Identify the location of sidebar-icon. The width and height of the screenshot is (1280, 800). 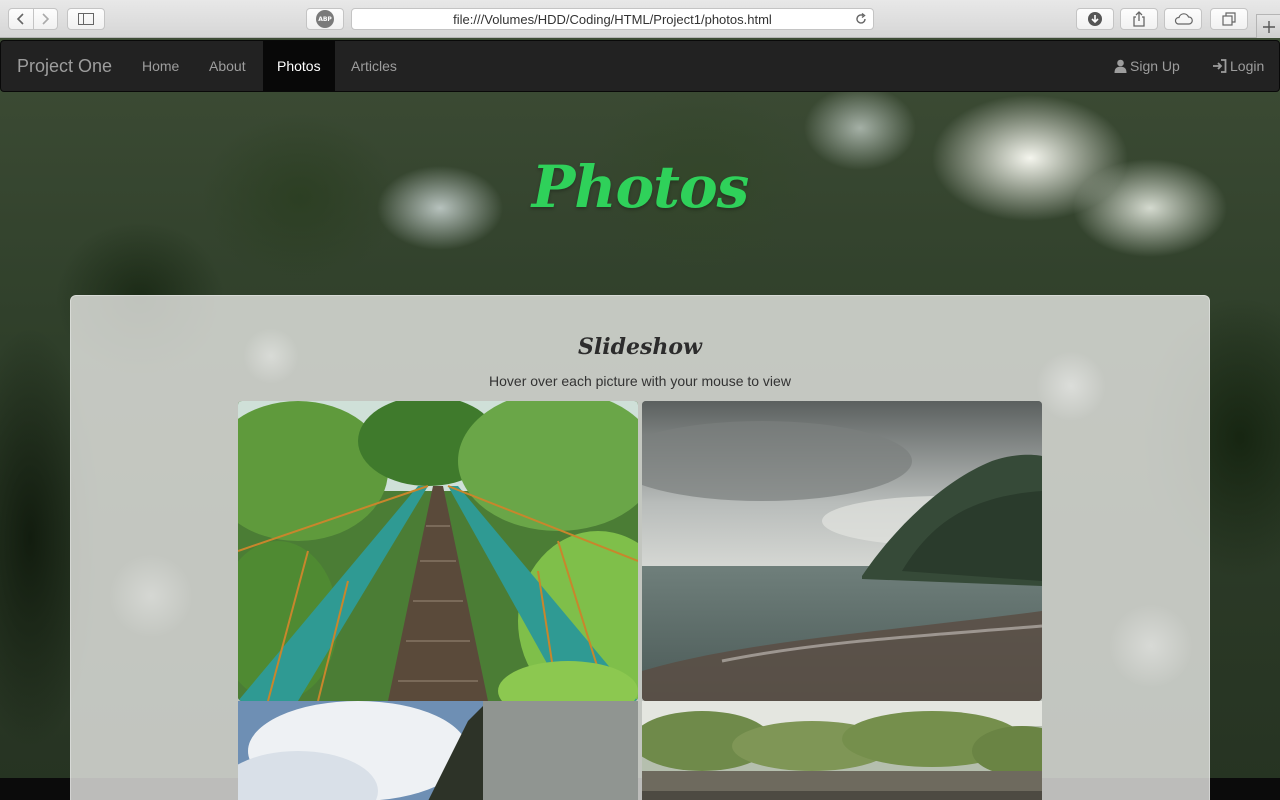
(86, 19).